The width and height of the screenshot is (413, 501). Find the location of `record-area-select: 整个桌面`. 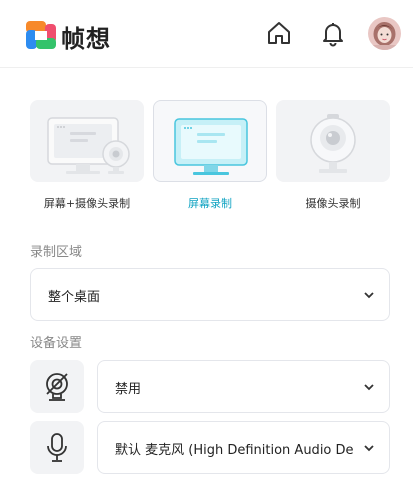

record-area-select: 整个桌面 is located at coordinates (210, 294).